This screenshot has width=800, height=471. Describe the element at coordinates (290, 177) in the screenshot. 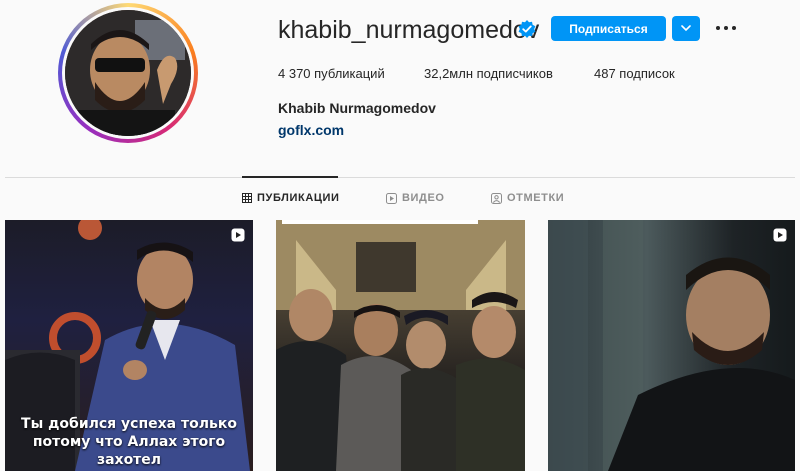

I see `active-tab-indicator` at that location.